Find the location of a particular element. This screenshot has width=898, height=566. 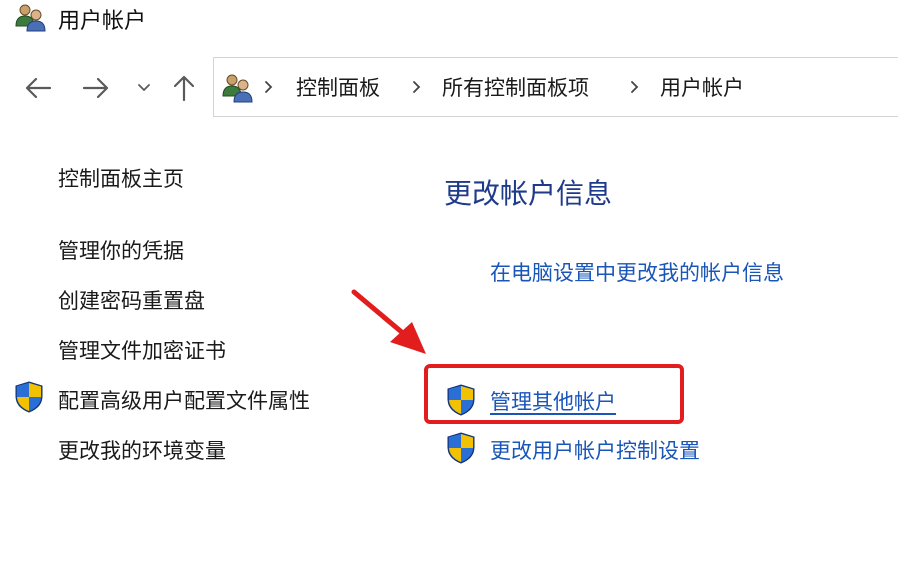

up-button is located at coordinates (184, 88).